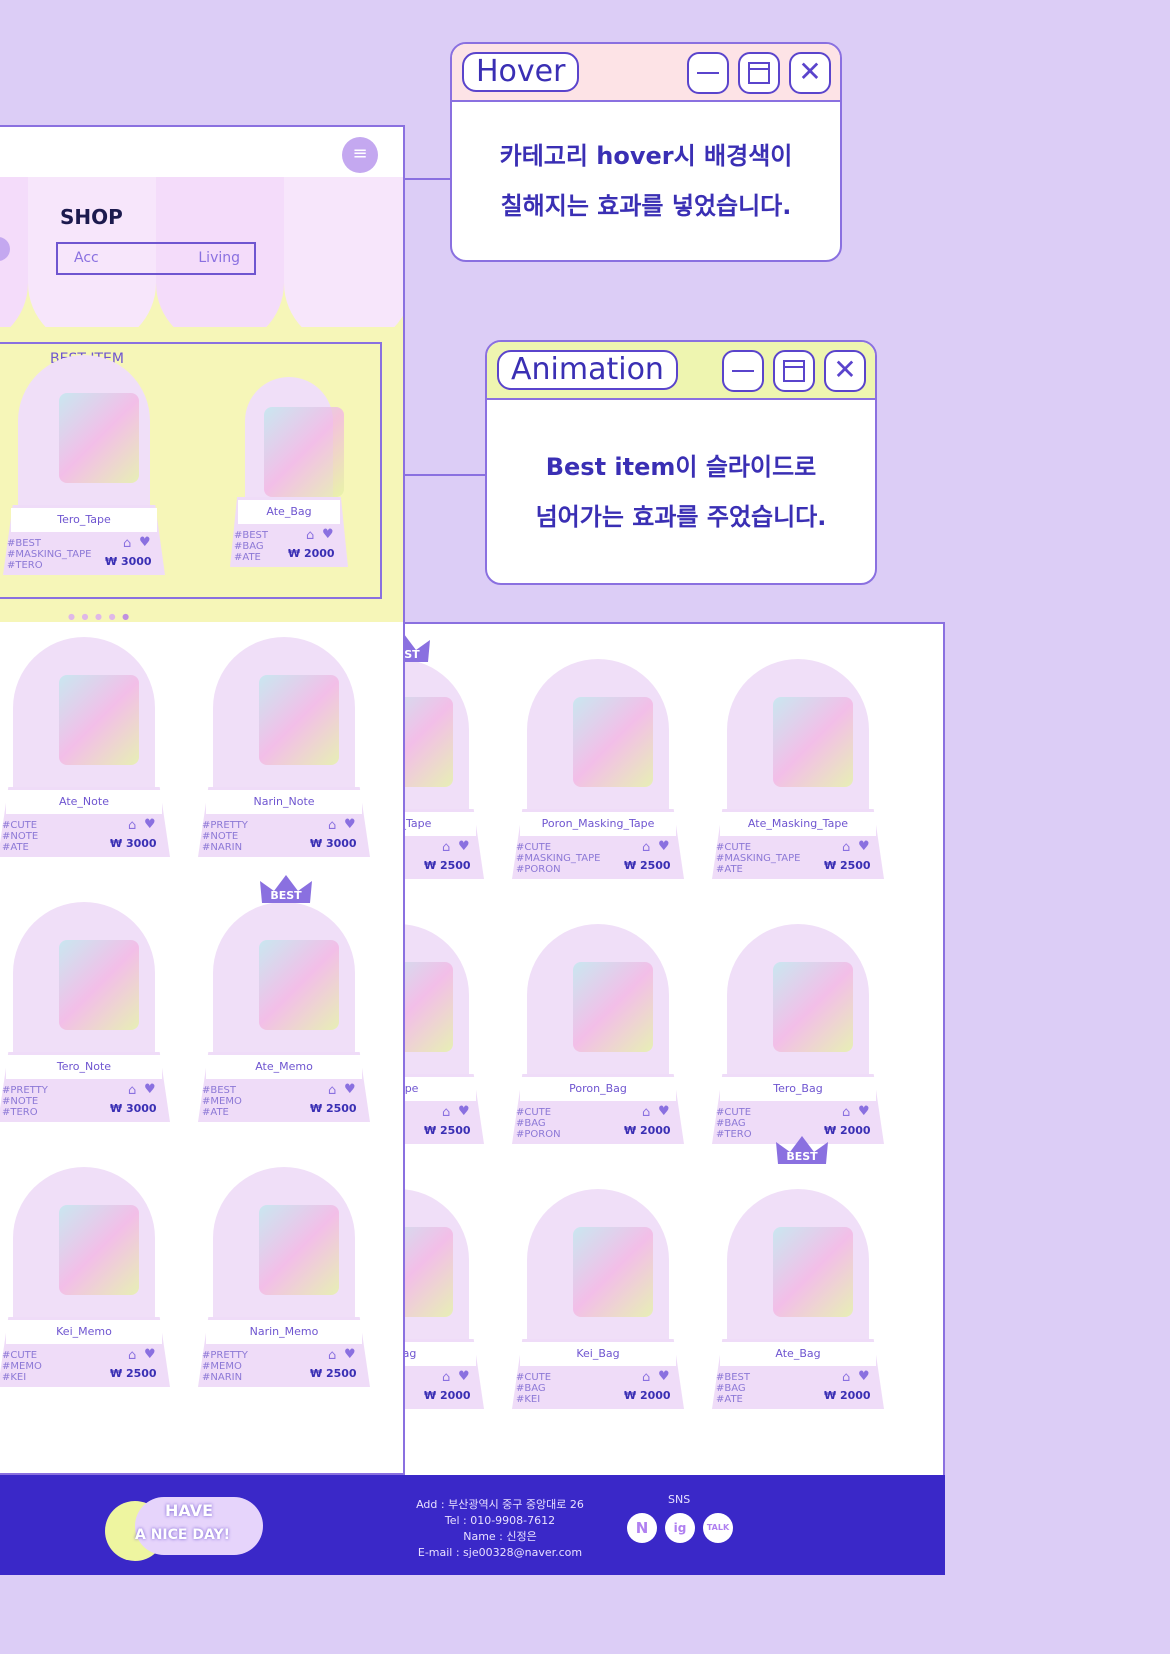 The image size is (1170, 1654). Describe the element at coordinates (251, 546) in the screenshot. I see `product-tags: #BEST #BAG #ATE` at that location.